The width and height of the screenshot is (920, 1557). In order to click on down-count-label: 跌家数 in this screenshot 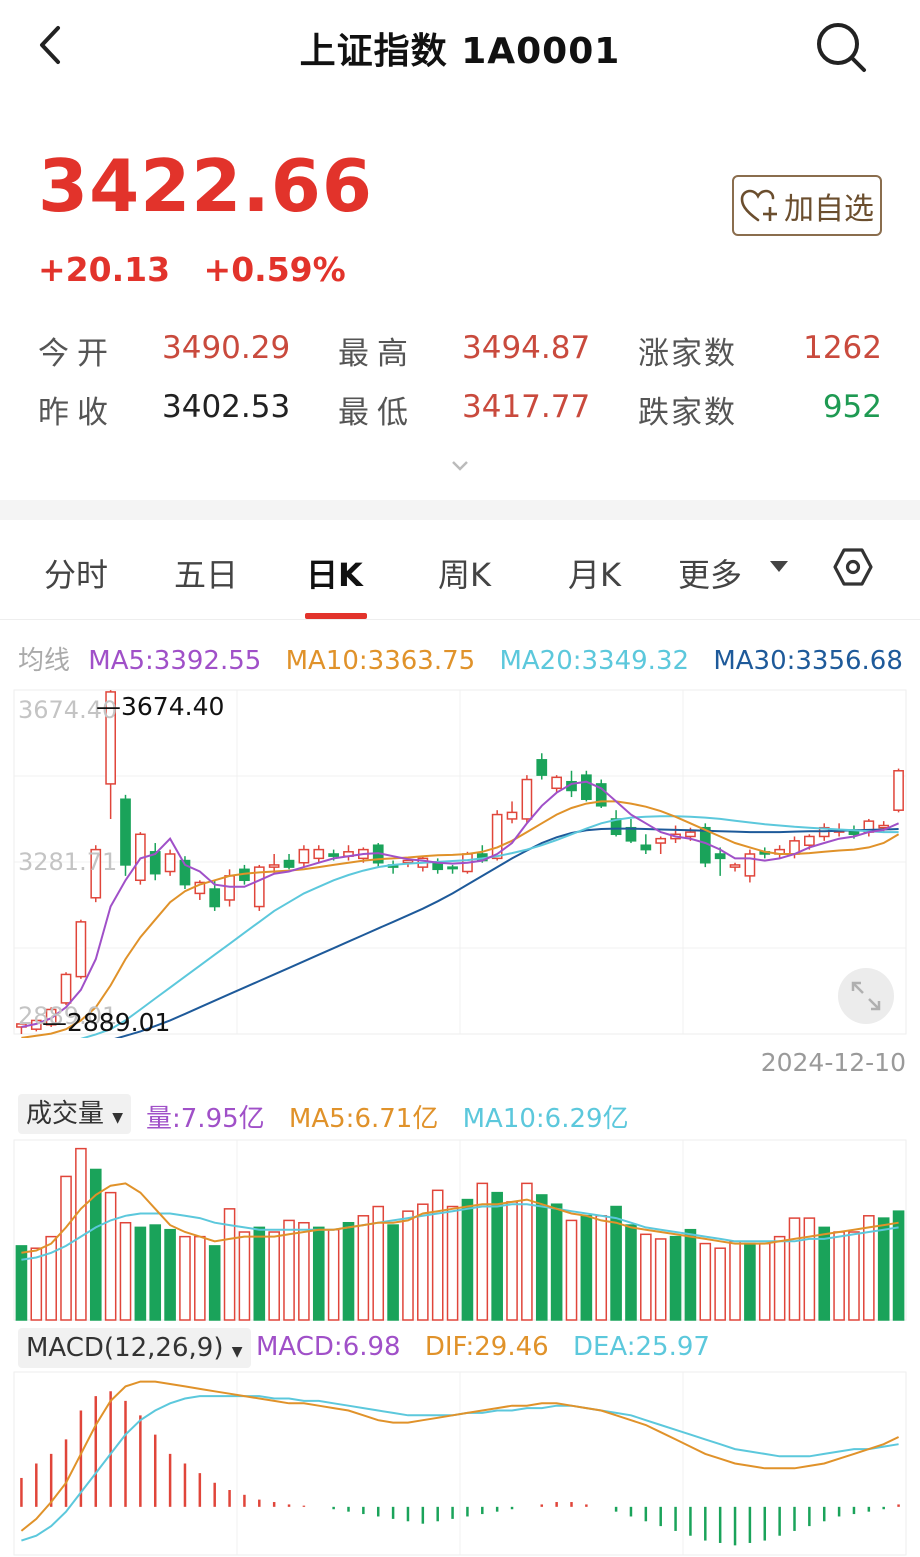, I will do `click(687, 413)`.